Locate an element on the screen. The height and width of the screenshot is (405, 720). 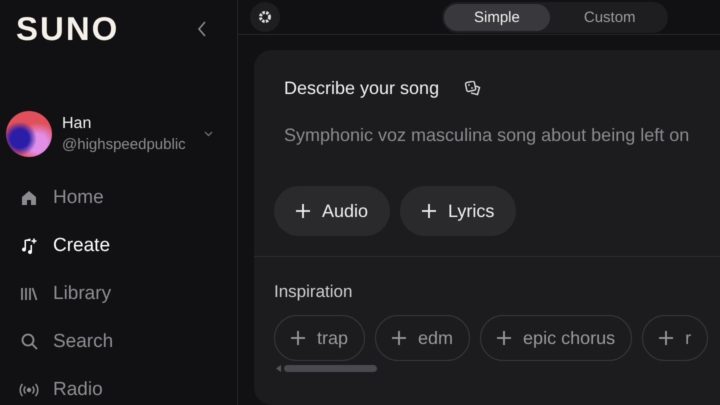
profile-name: Han is located at coordinates (77, 124).